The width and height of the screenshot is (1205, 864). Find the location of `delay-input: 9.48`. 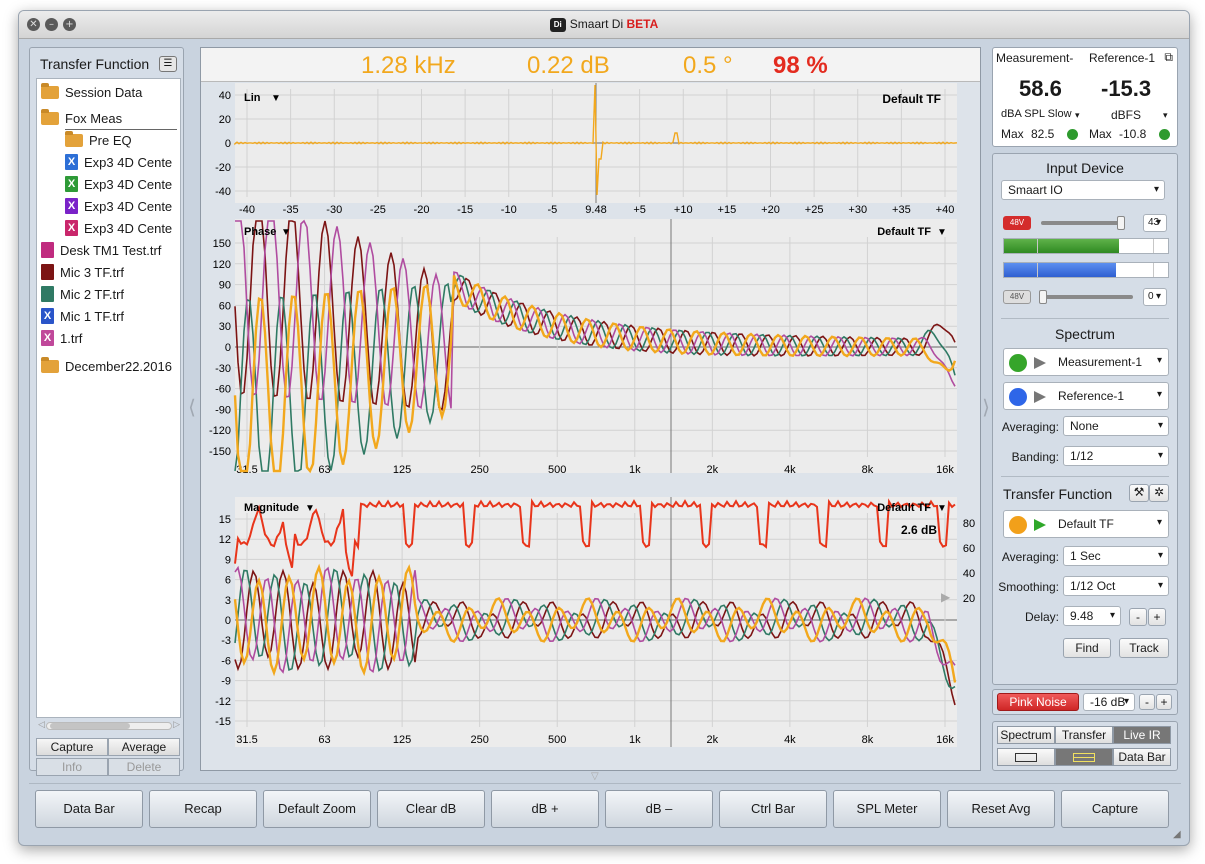

delay-input: 9.48 is located at coordinates (1092, 616).